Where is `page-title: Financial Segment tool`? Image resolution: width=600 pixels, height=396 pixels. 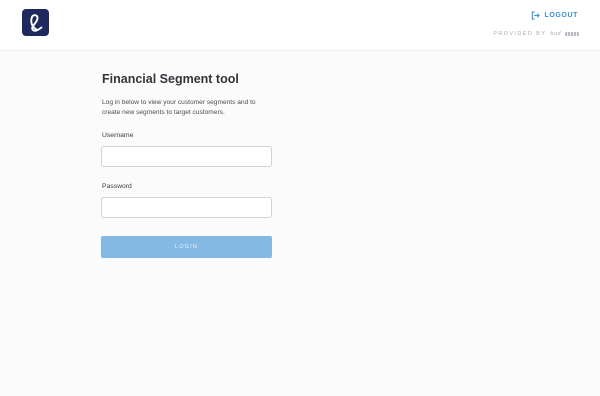
page-title: Financial Segment tool is located at coordinates (170, 79).